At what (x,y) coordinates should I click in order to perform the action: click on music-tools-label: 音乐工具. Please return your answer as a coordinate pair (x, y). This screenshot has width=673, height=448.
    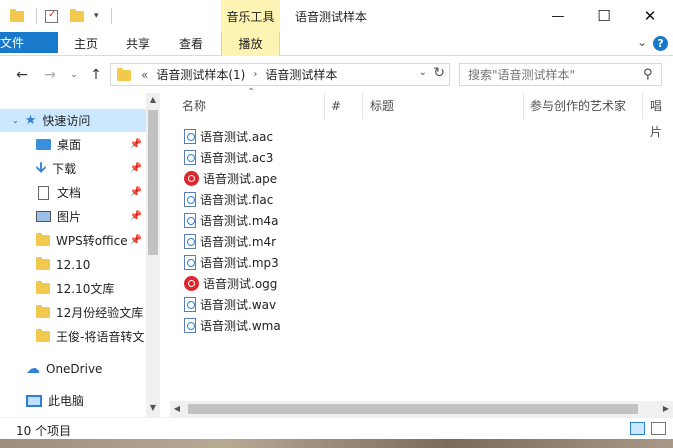
    Looking at the image, I should click on (250, 17).